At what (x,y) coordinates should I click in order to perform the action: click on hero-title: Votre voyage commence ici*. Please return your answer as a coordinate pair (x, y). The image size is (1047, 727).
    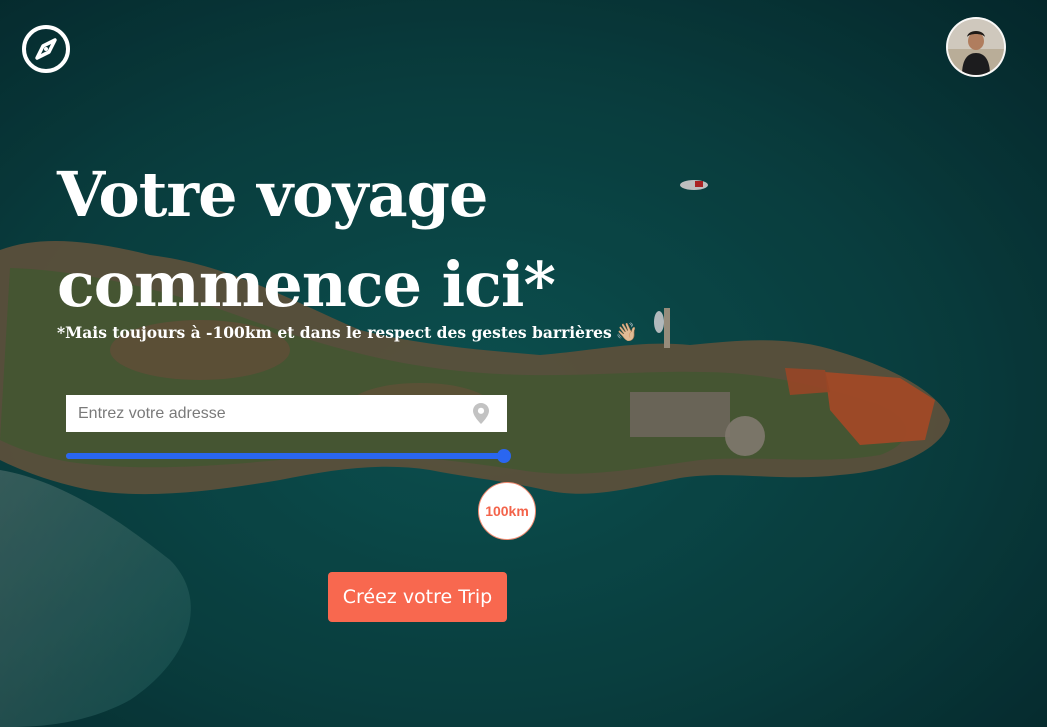
    Looking at the image, I should click on (306, 239).